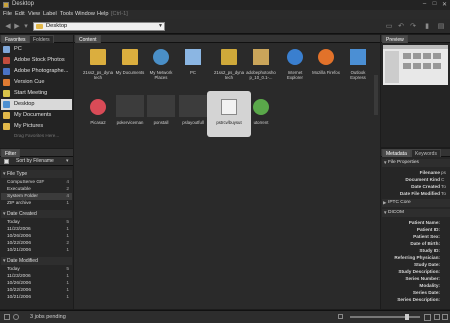 The width and height of the screenshot is (450, 323). What do you see at coordinates (407, 317) in the screenshot?
I see `slider-knob` at bounding box center [407, 317].